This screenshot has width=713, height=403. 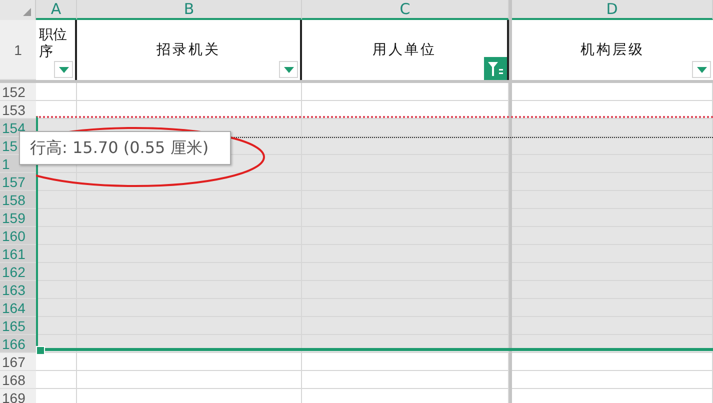 What do you see at coordinates (18, 344) in the screenshot?
I see `row-number: 166` at bounding box center [18, 344].